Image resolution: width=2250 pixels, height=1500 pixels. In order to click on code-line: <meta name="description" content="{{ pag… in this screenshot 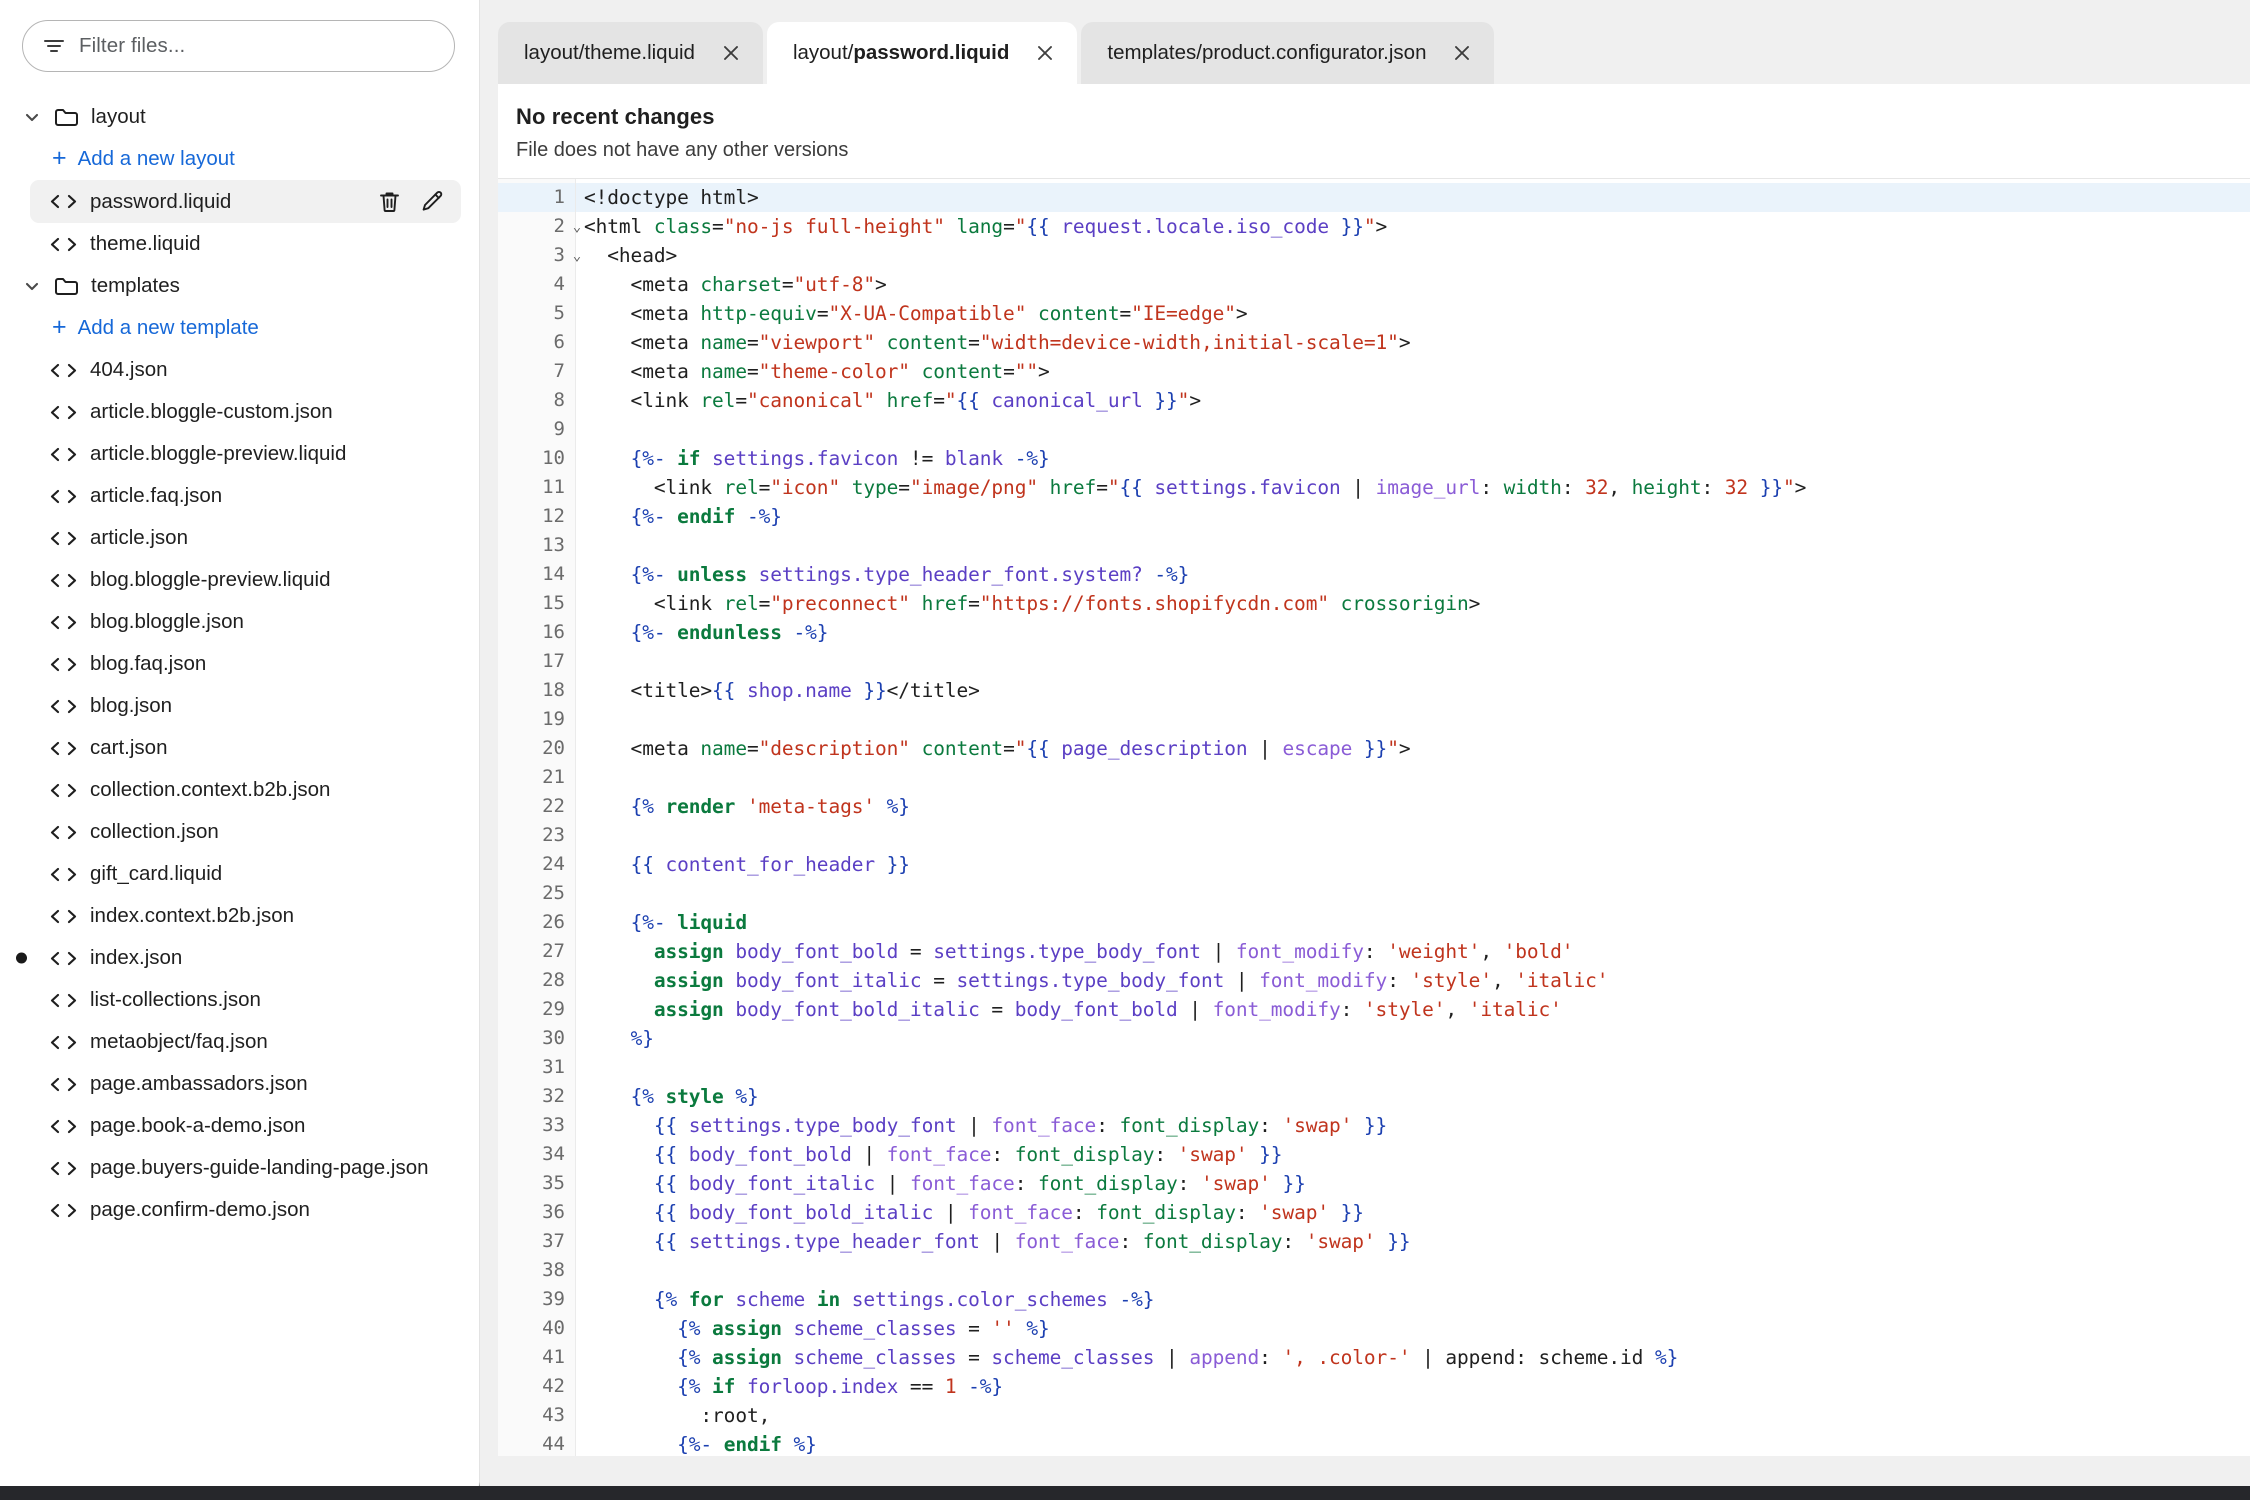, I will do `click(1413, 748)`.